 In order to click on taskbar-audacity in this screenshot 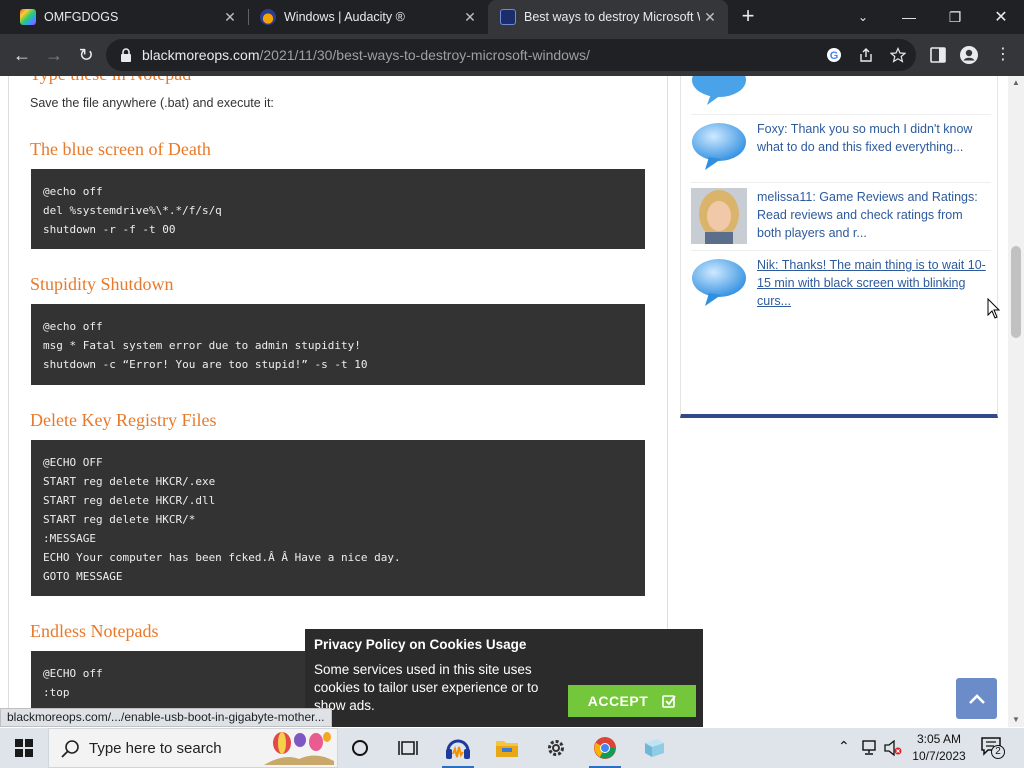, I will do `click(458, 748)`.